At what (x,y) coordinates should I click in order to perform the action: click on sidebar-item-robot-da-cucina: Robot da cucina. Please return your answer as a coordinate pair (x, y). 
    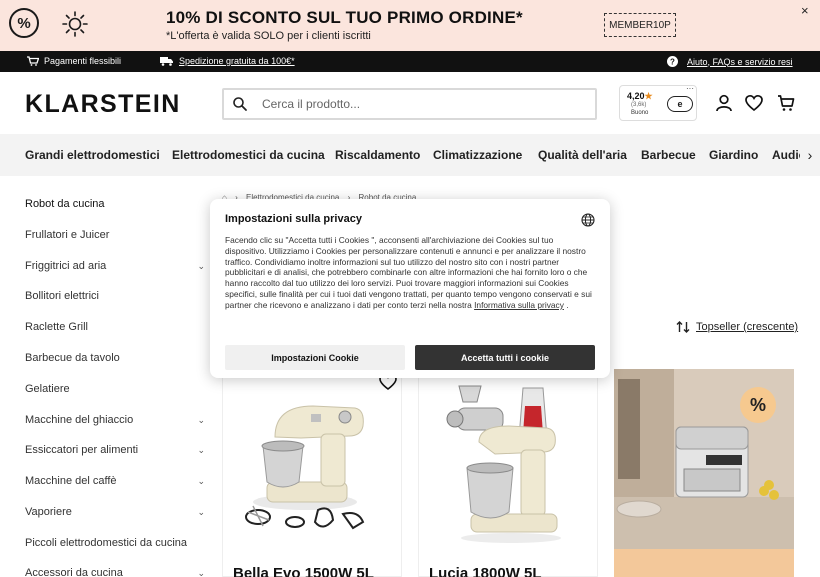
    Looking at the image, I should click on (115, 204).